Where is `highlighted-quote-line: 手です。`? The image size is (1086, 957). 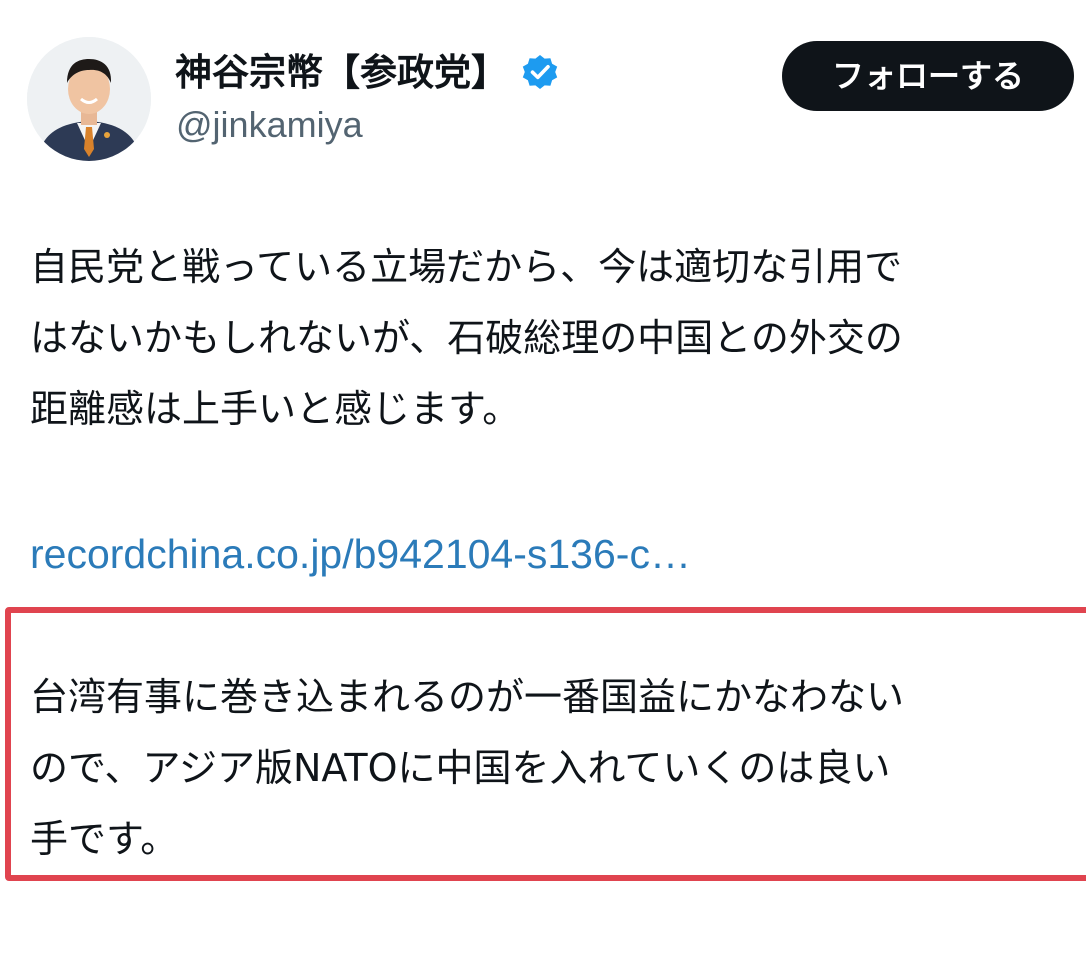 highlighted-quote-line: 手です。 is located at coordinates (104, 839).